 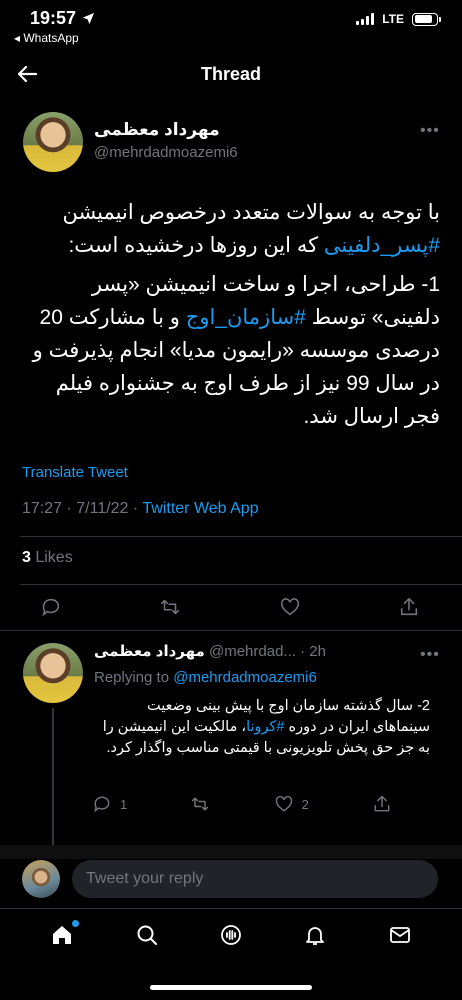 I want to click on reply-retweet-button, so click(x=200, y=804).